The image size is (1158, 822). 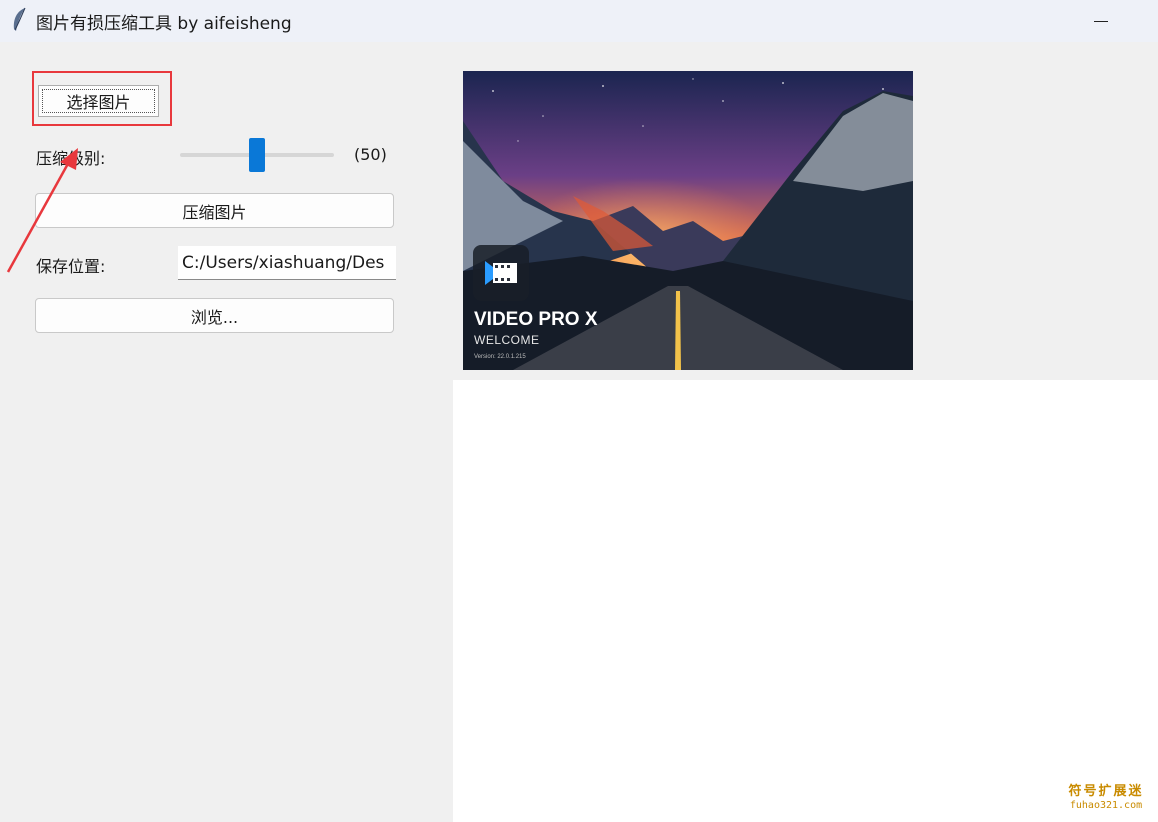 I want to click on preview-subtitle: WELCOME, so click(x=507, y=340).